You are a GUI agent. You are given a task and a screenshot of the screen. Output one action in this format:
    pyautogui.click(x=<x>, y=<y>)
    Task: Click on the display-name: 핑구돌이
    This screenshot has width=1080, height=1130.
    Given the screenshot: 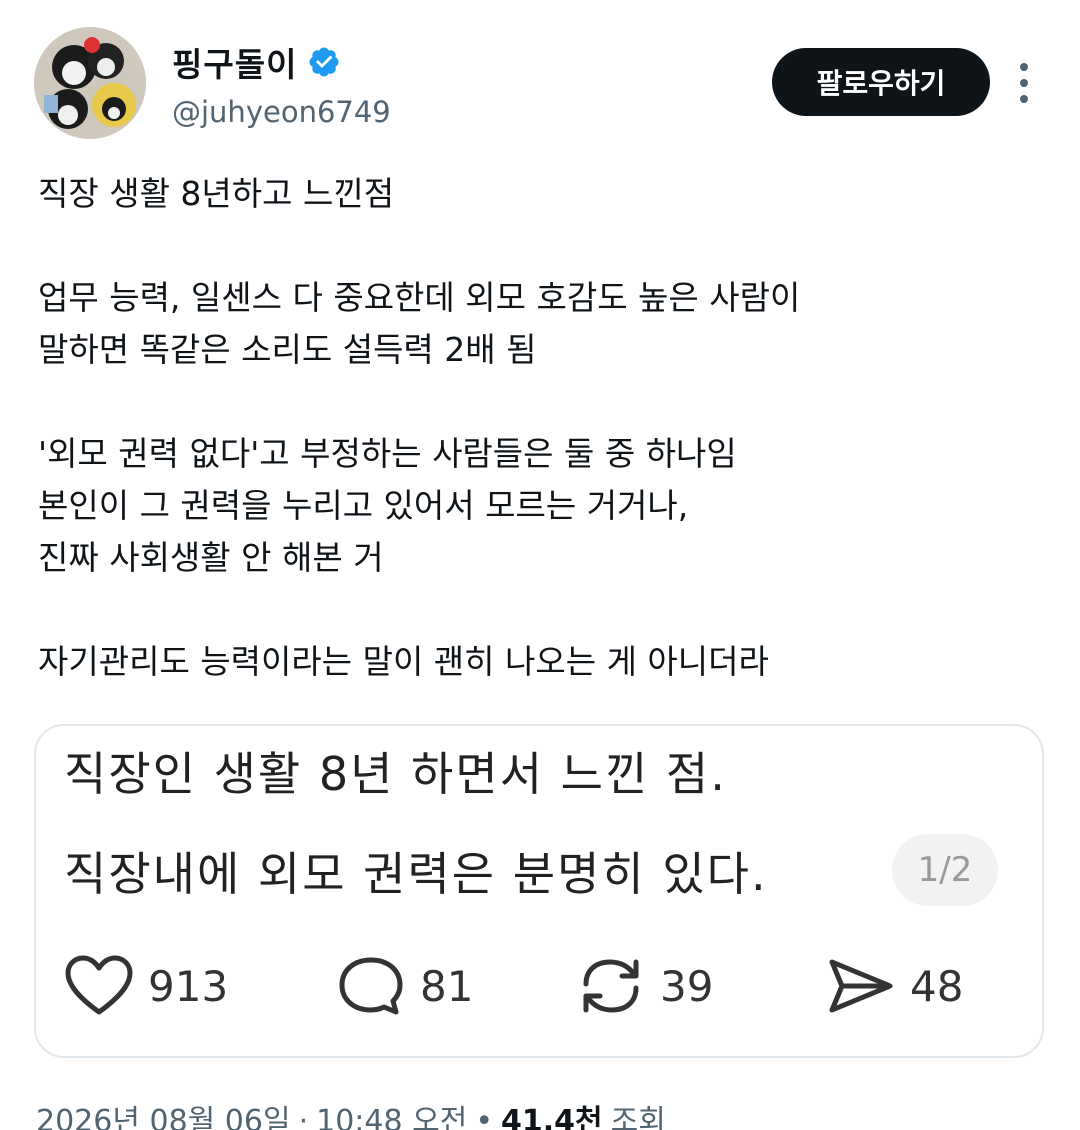 What is the action you would take?
    pyautogui.click(x=234, y=62)
    